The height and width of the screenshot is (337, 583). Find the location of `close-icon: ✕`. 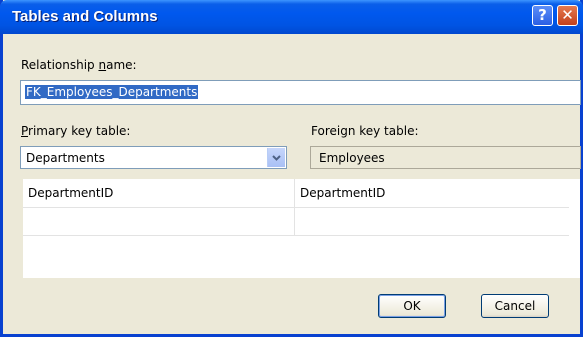

close-icon: ✕ is located at coordinates (567, 15).